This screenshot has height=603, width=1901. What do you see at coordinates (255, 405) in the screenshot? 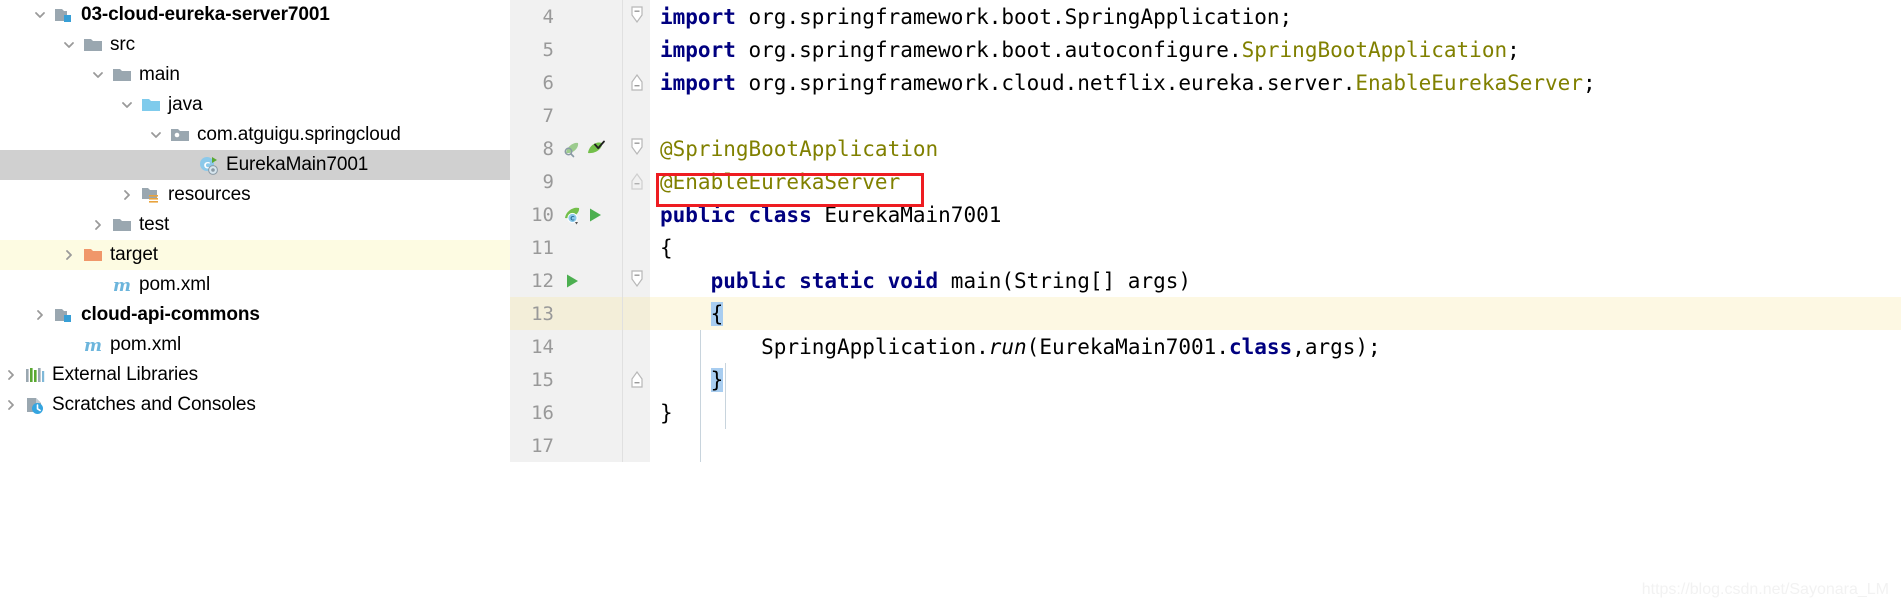
I see `tree-item-scratches-and-consoles: Scratches and Consoles` at bounding box center [255, 405].